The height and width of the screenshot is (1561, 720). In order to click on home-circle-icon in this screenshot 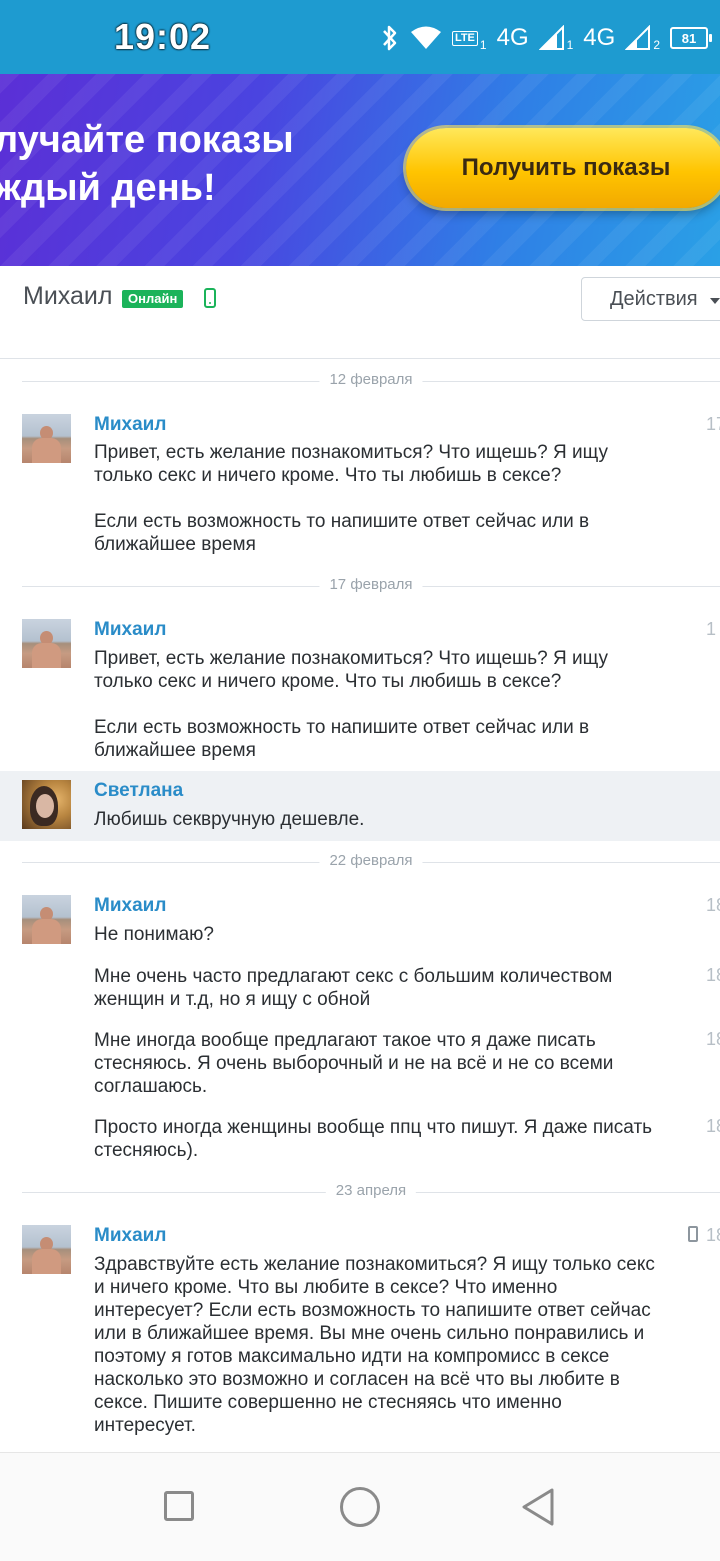, I will do `click(360, 1507)`.